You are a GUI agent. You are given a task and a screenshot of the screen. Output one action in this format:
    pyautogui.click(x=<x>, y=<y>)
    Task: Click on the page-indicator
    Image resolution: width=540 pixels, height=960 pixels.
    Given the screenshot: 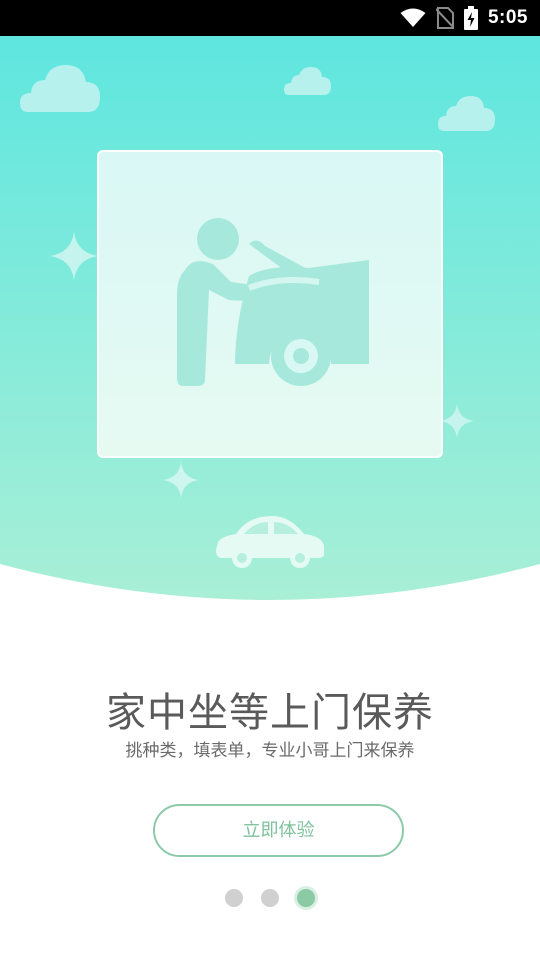 What is the action you would take?
    pyautogui.click(x=270, y=898)
    